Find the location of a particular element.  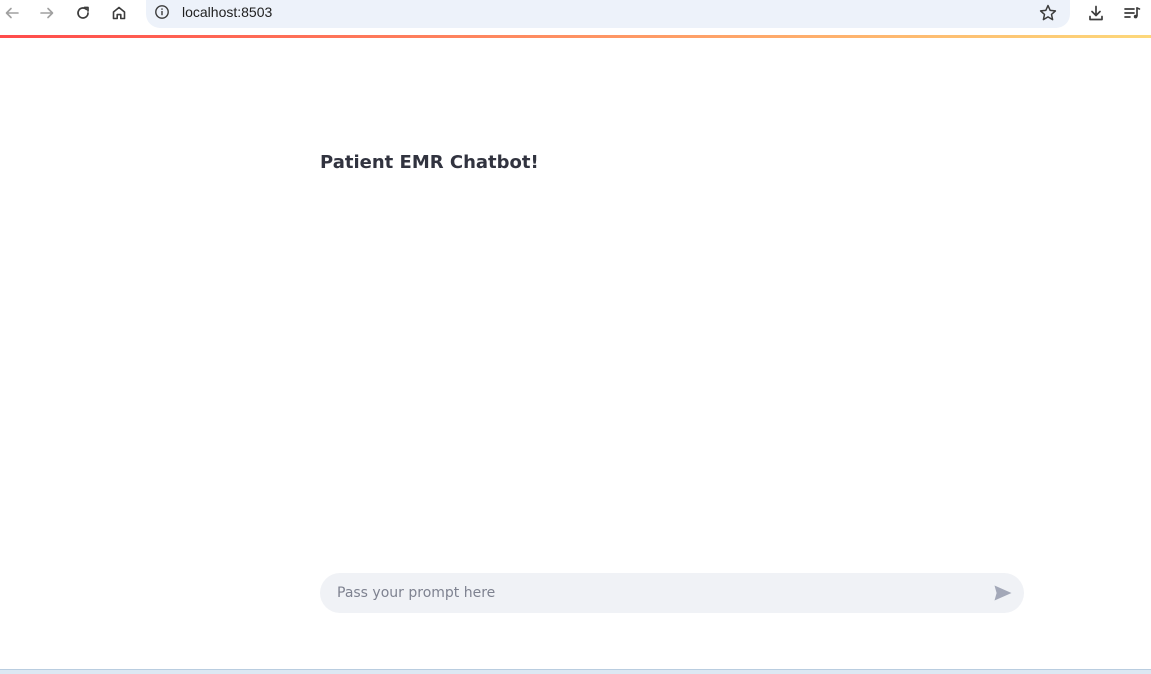

back-button is located at coordinates (12, 13).